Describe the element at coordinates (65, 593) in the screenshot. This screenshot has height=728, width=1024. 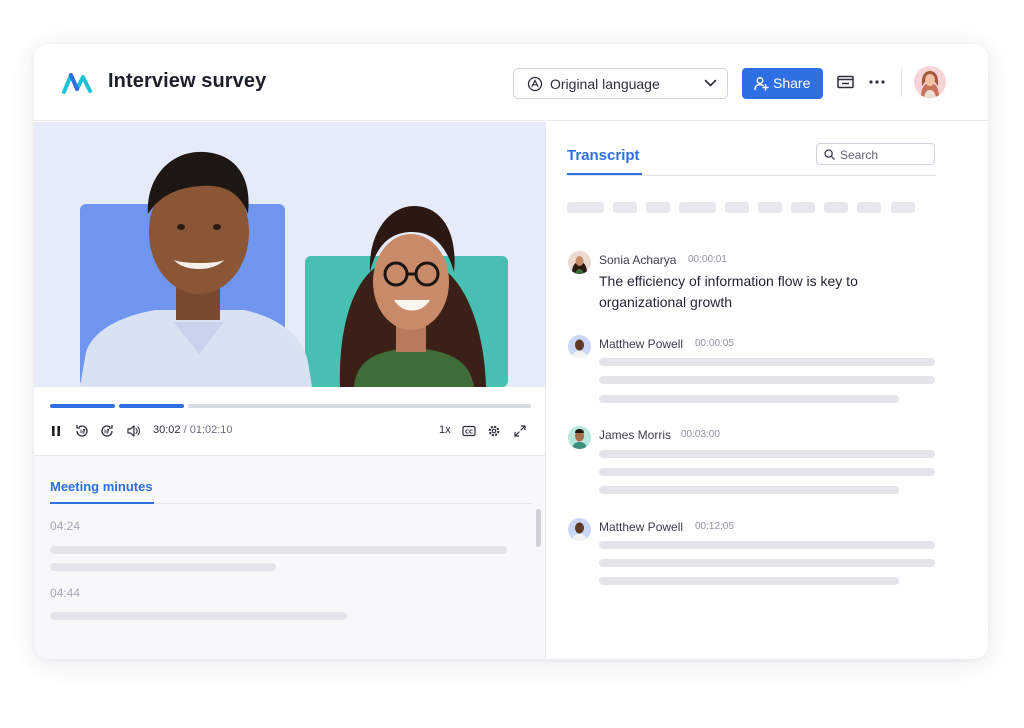
I see `minute-timestamp: 04:44` at that location.